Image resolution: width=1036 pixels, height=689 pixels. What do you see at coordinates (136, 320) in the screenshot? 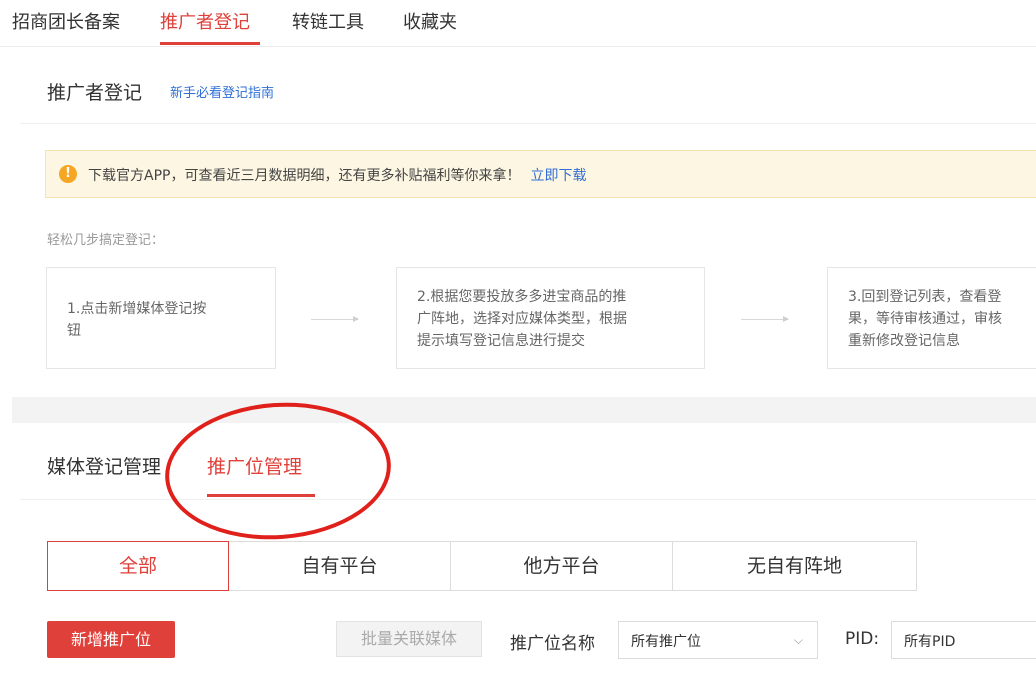
I see `step-1-text: 1.点击新增媒体登记按 钮` at bounding box center [136, 320].